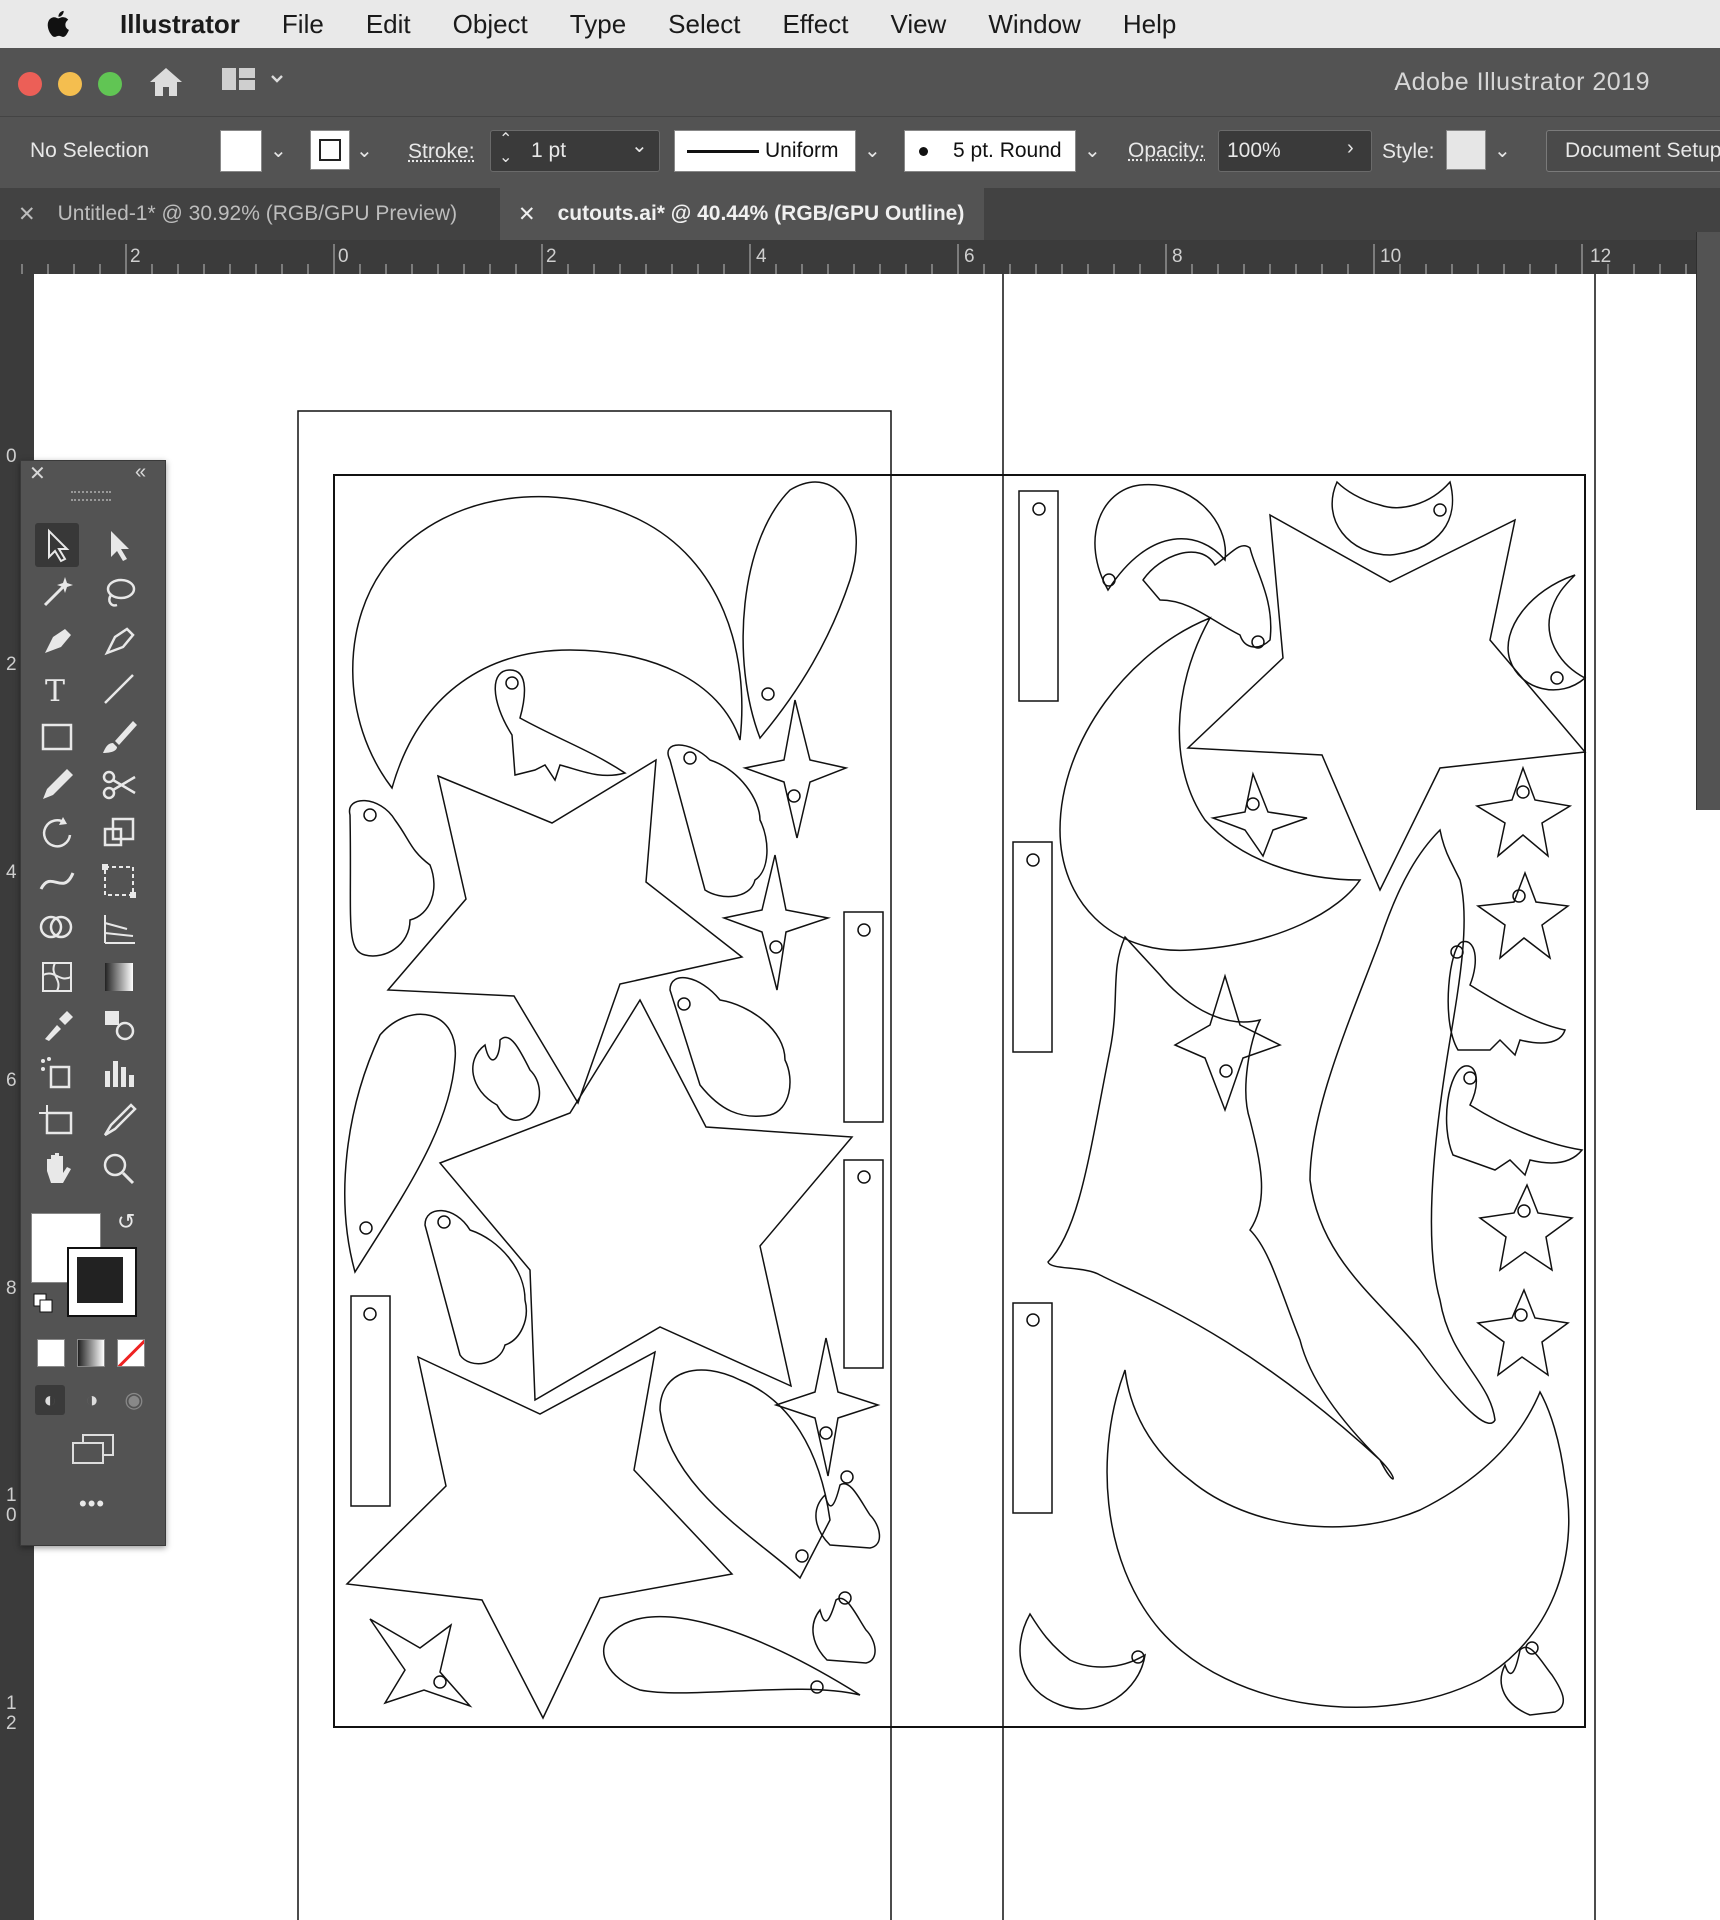 This screenshot has width=1720, height=1920. I want to click on lasso-tool-icon, so click(119, 593).